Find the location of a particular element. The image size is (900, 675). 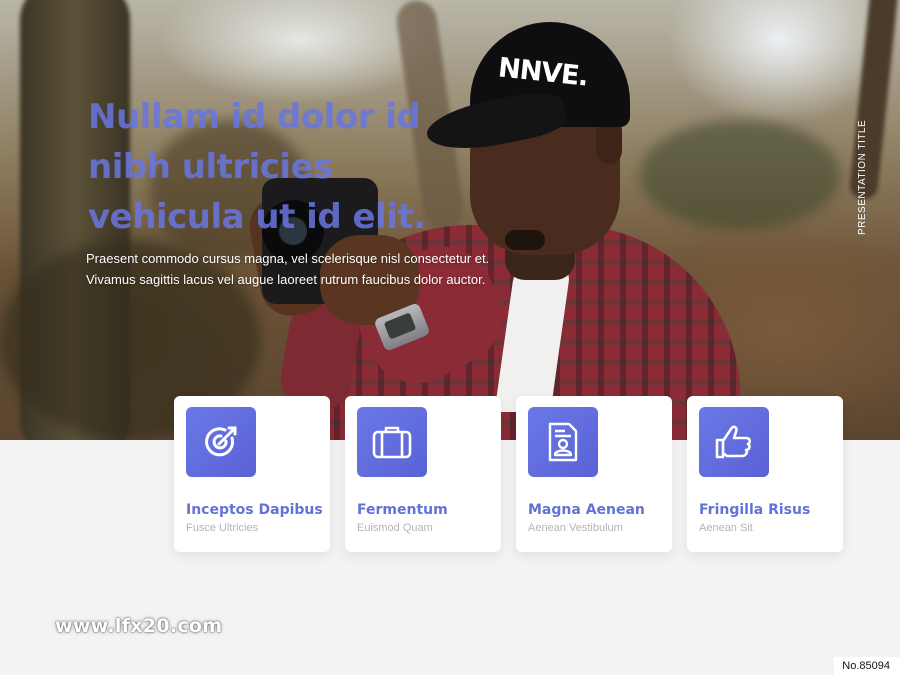

watermark-url: www.lfx20.com is located at coordinates (139, 626).